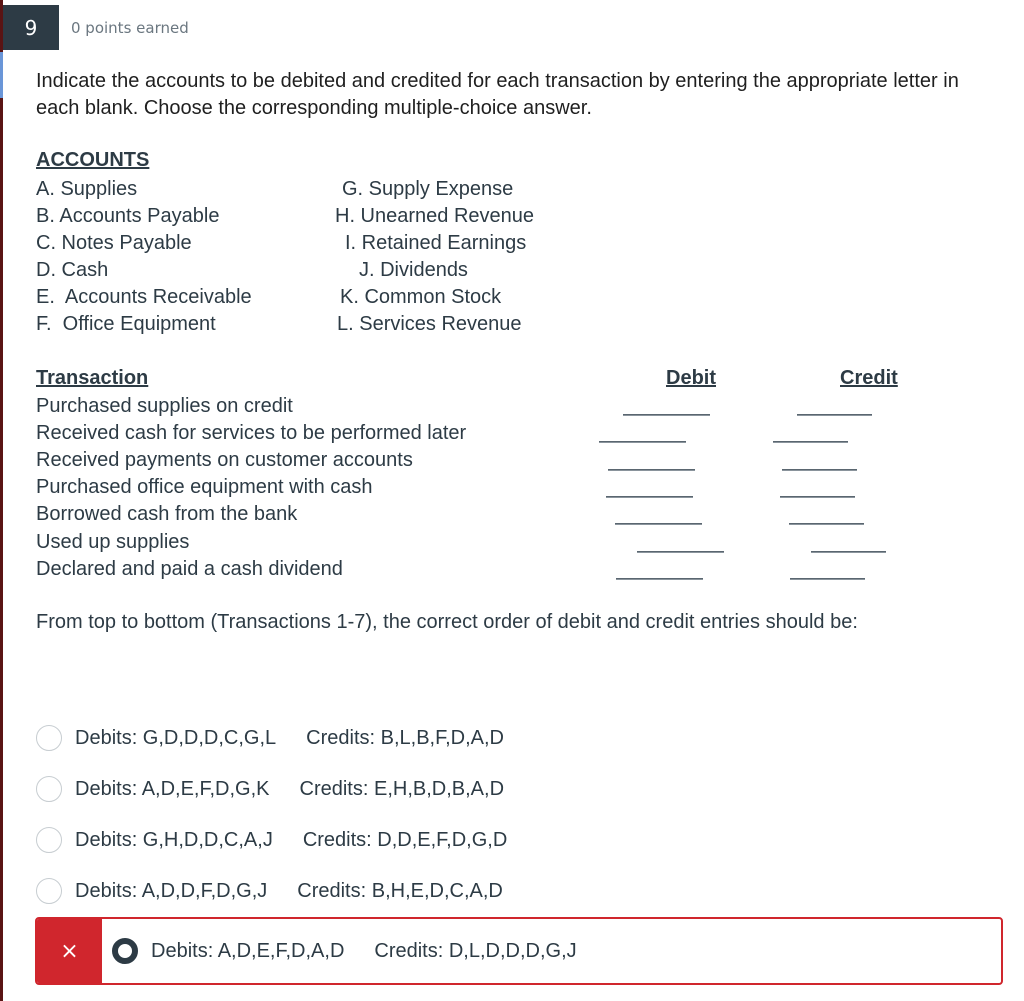 The image size is (1024, 1001). What do you see at coordinates (174, 839) in the screenshot?
I see `option-debits: Debits: G,H,D,D,C,A,J` at bounding box center [174, 839].